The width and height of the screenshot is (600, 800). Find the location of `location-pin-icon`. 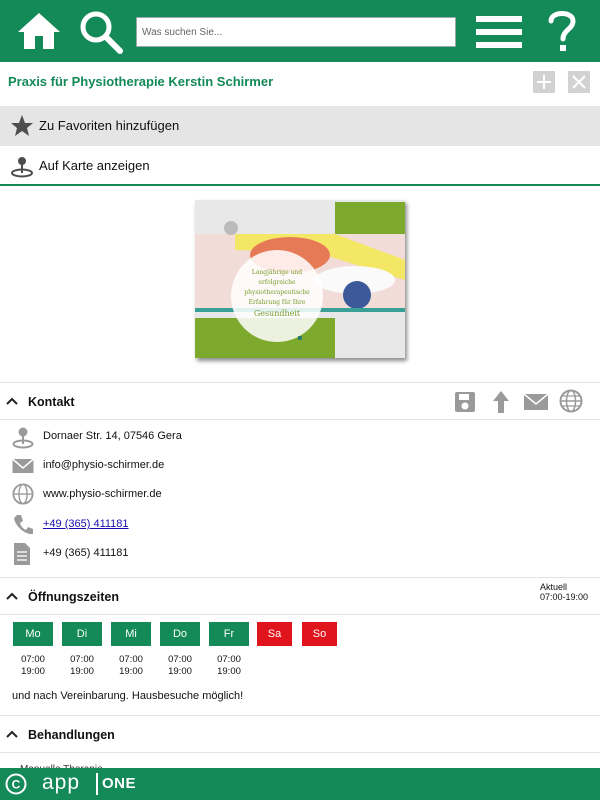

location-pin-icon is located at coordinates (23, 438).